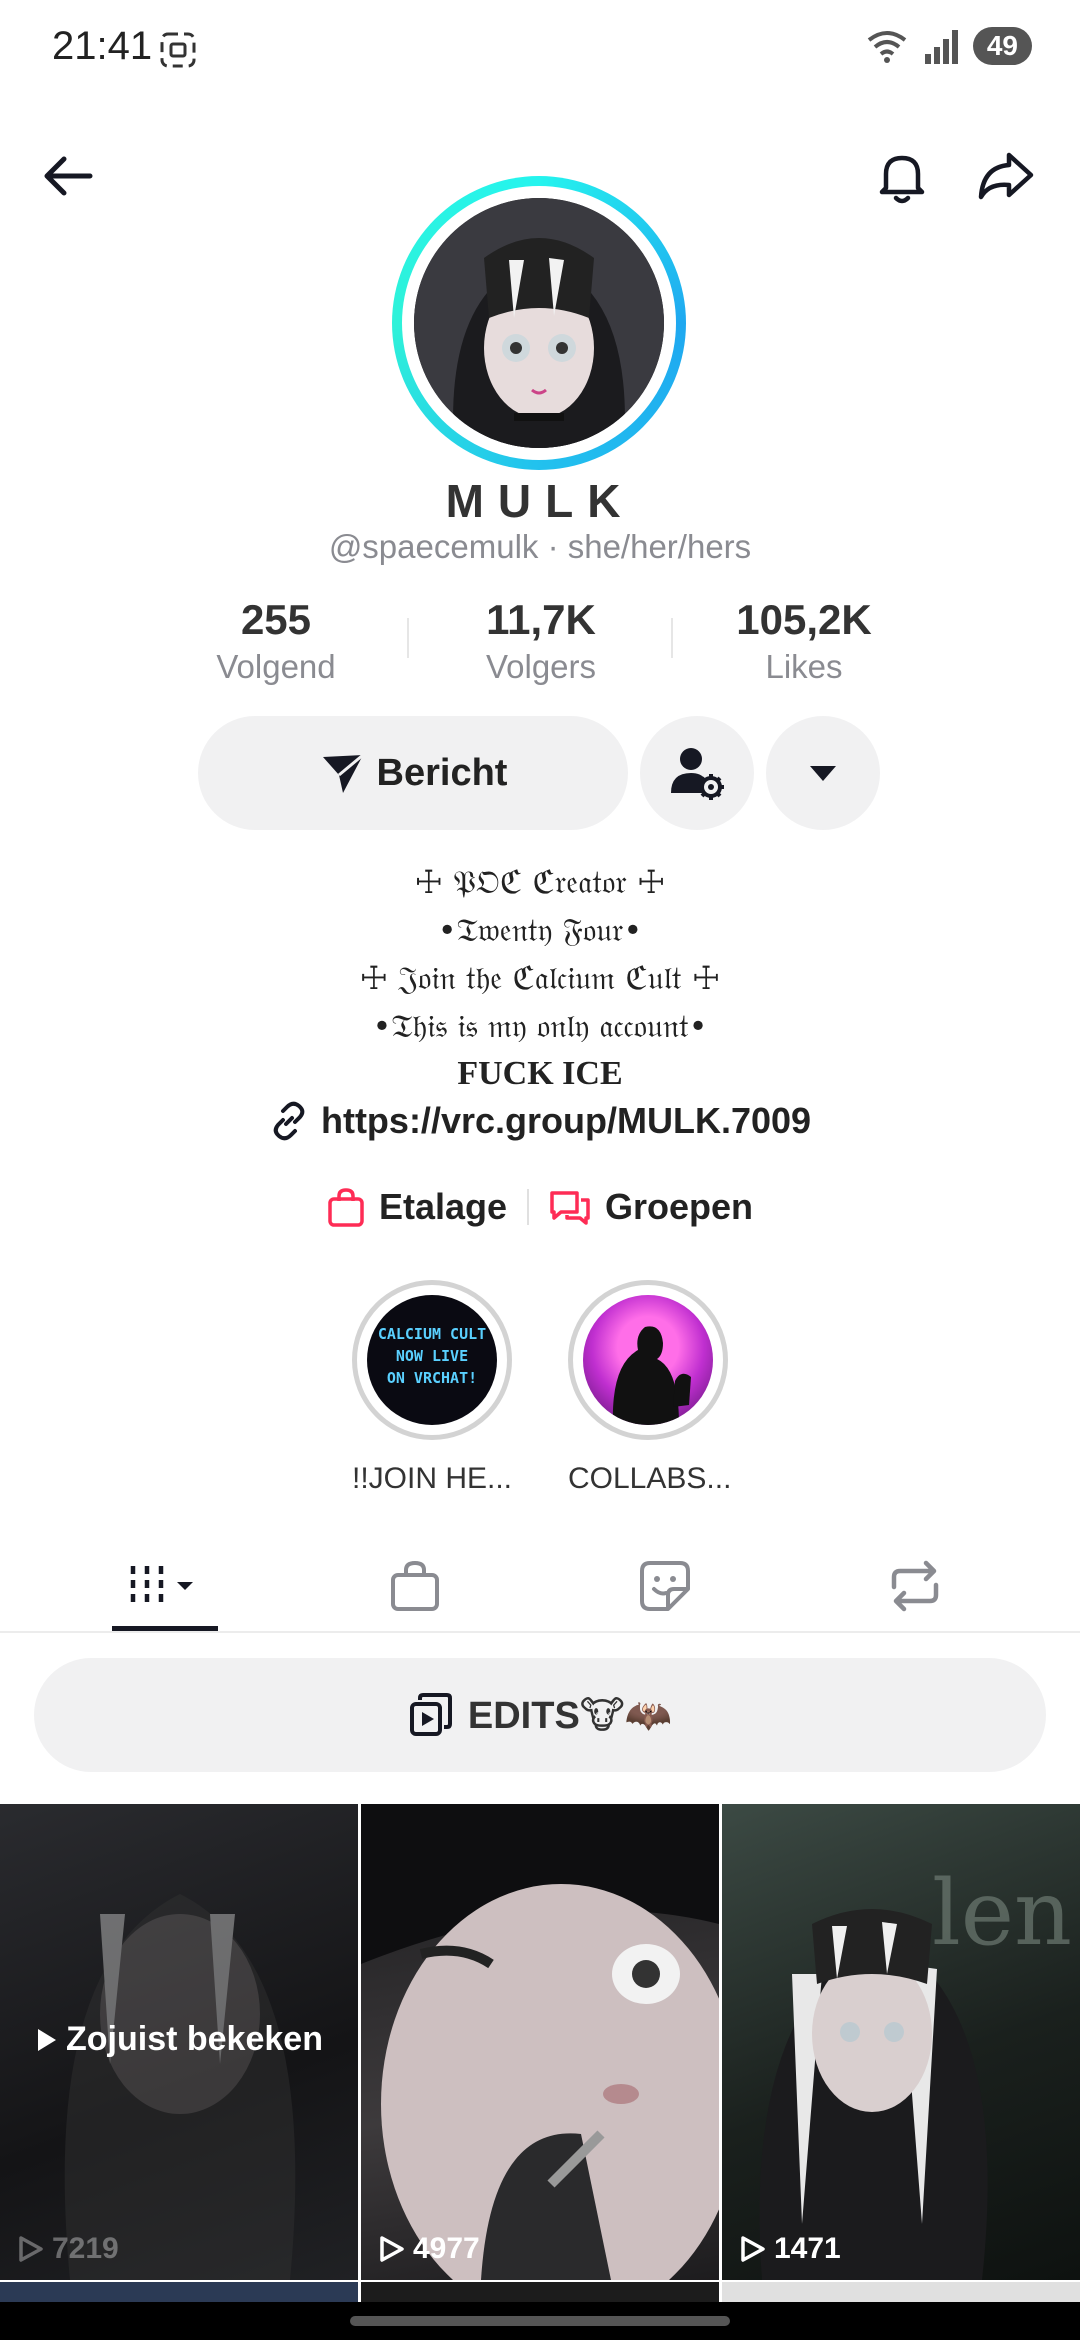 The image size is (1080, 2340). I want to click on sticker-icon, so click(665, 1586).